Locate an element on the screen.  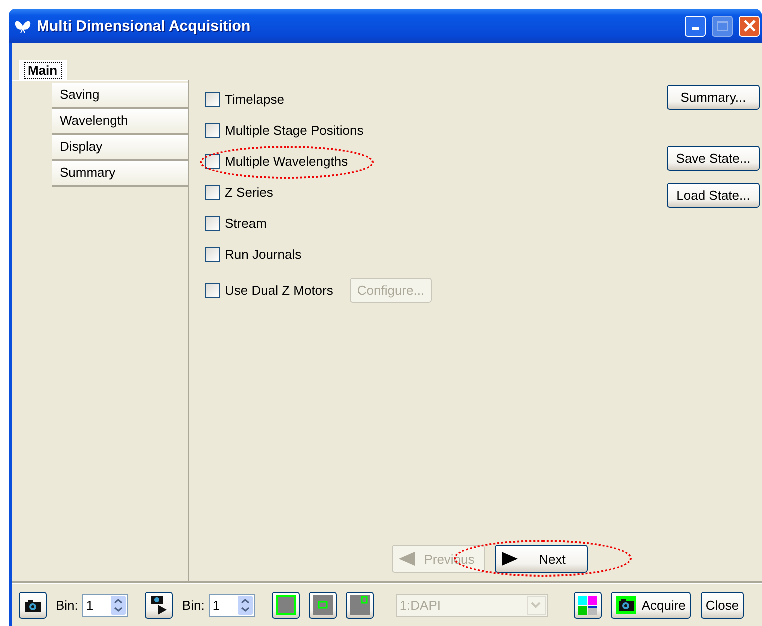
sub-tab: Saving is located at coordinates (120, 96).